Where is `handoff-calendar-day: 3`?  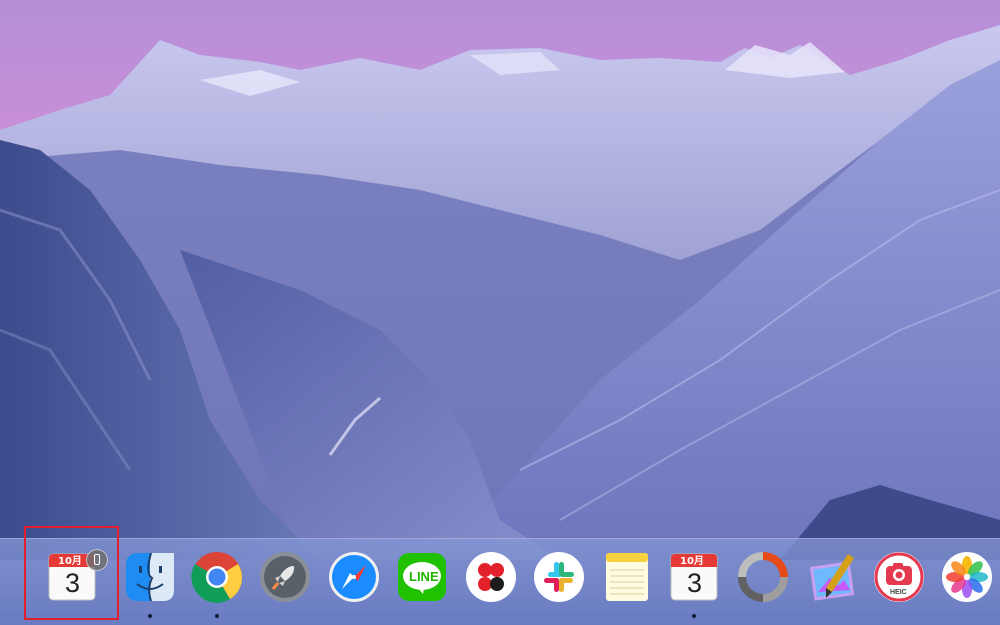
handoff-calendar-day: 3 is located at coordinates (72, 583).